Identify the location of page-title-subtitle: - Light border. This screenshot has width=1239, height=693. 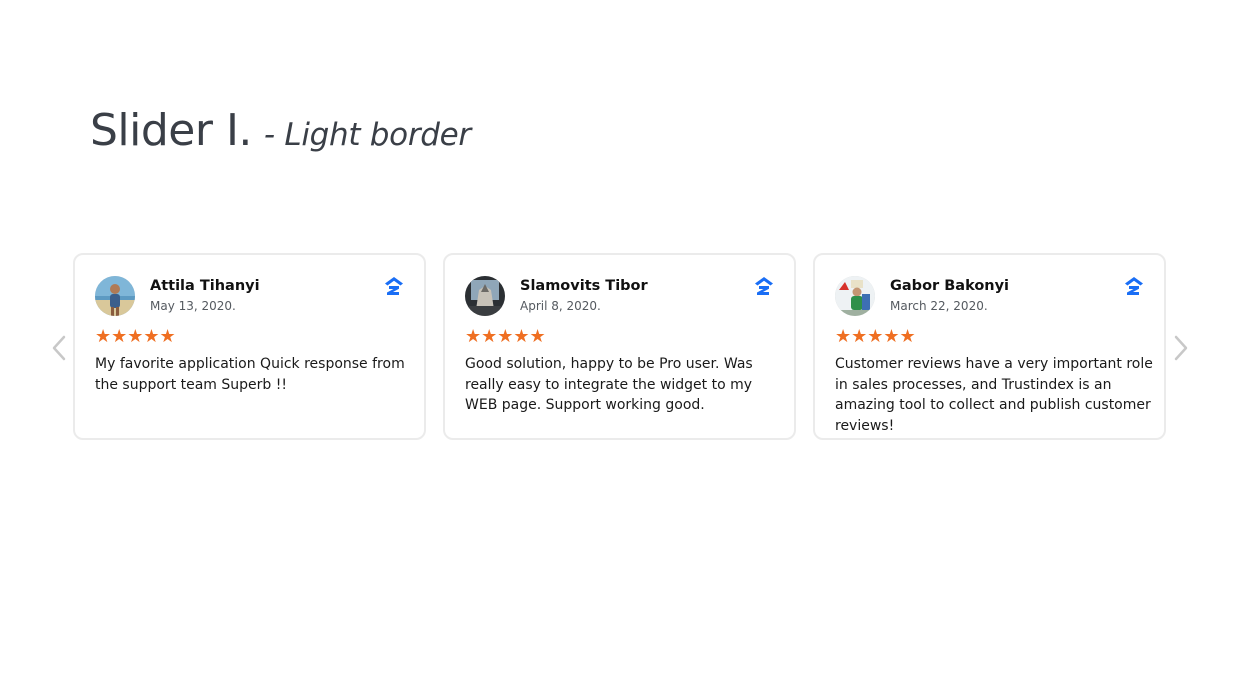
(367, 135).